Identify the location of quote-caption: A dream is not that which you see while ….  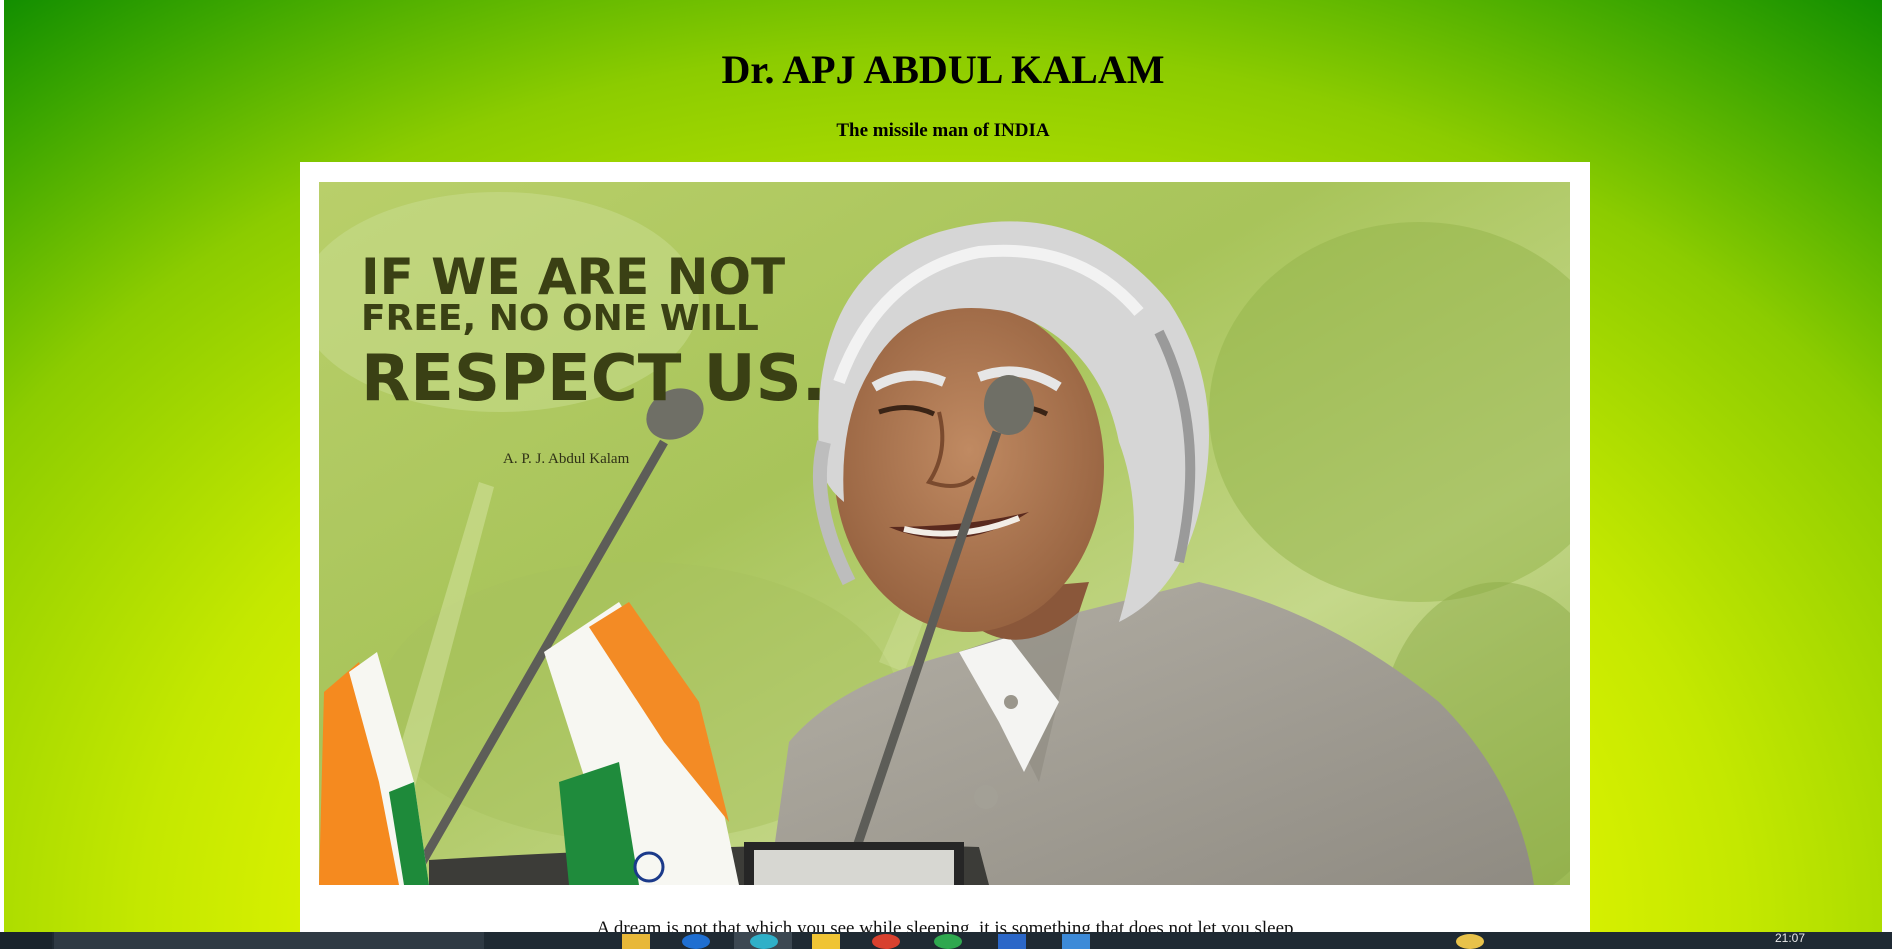
(945, 925).